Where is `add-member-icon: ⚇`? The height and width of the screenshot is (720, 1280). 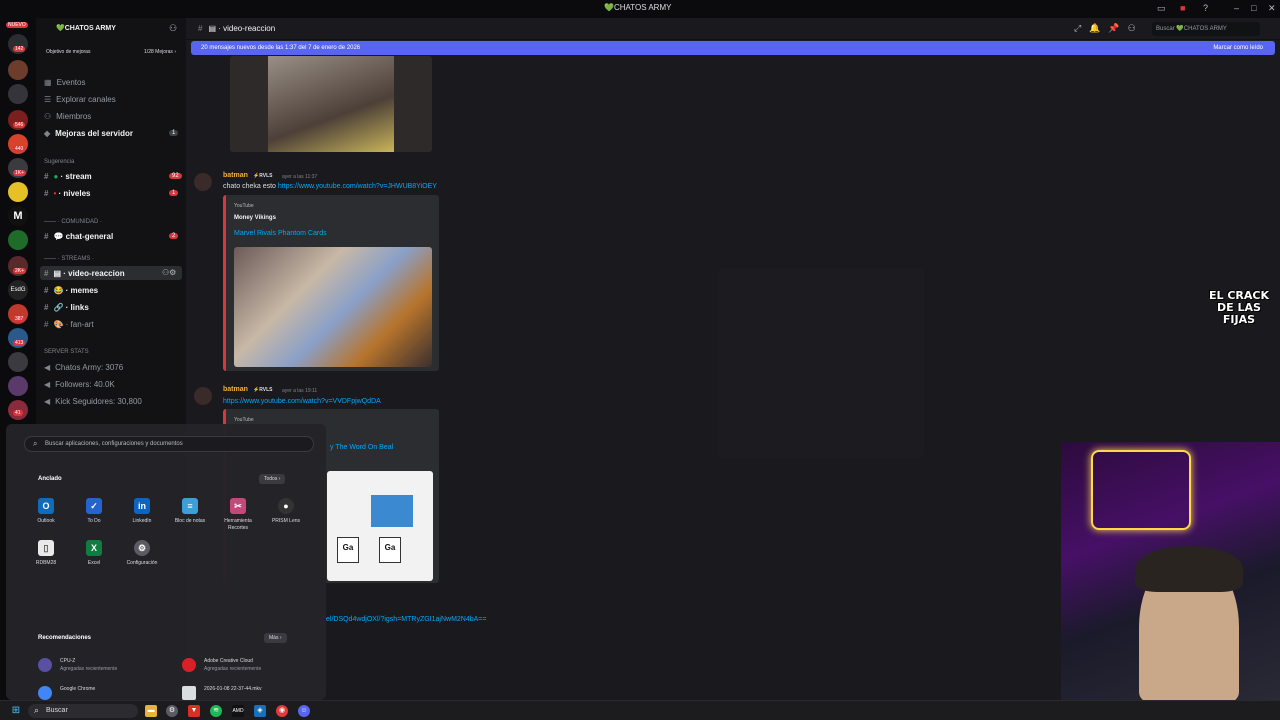
add-member-icon: ⚇ is located at coordinates (173, 28).